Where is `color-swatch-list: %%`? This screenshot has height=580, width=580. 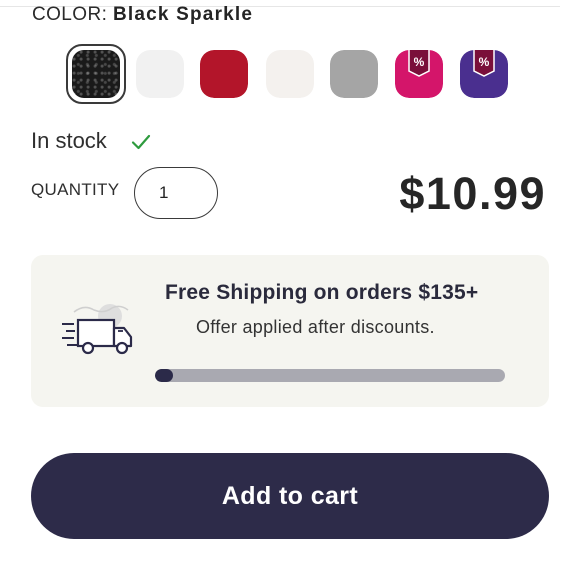
color-swatch-list: %% is located at coordinates (291, 75).